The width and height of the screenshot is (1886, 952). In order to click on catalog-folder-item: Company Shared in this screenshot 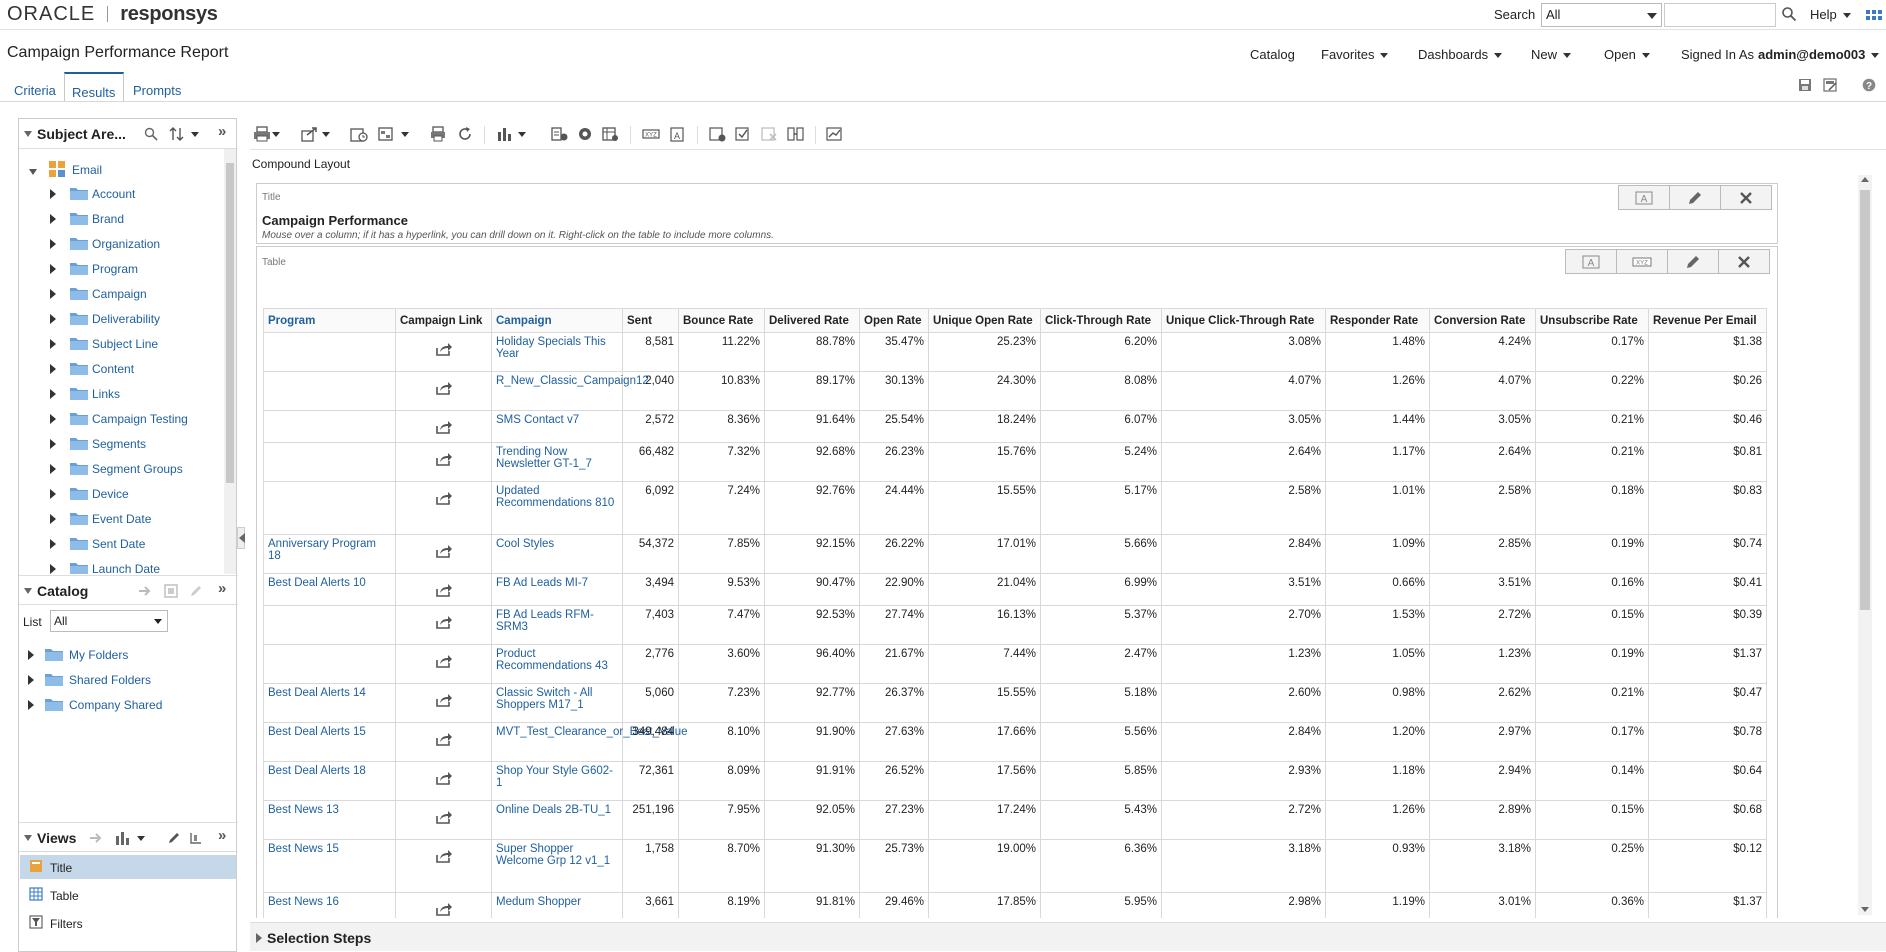, I will do `click(121, 705)`.